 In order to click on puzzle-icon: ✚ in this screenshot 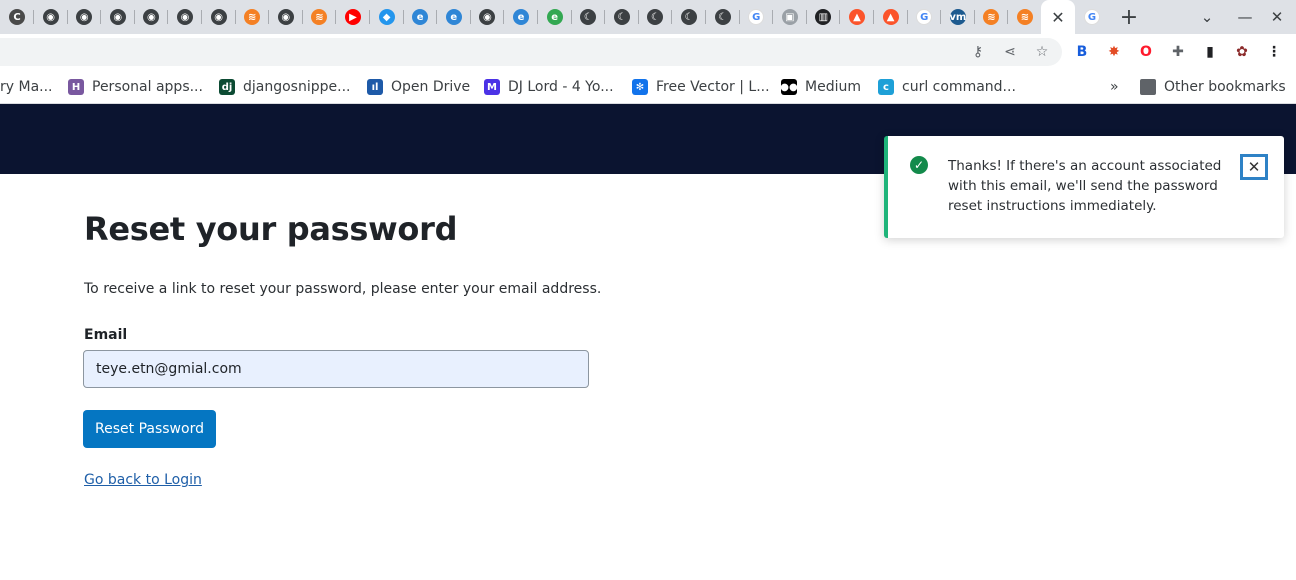, I will do `click(1178, 52)`.